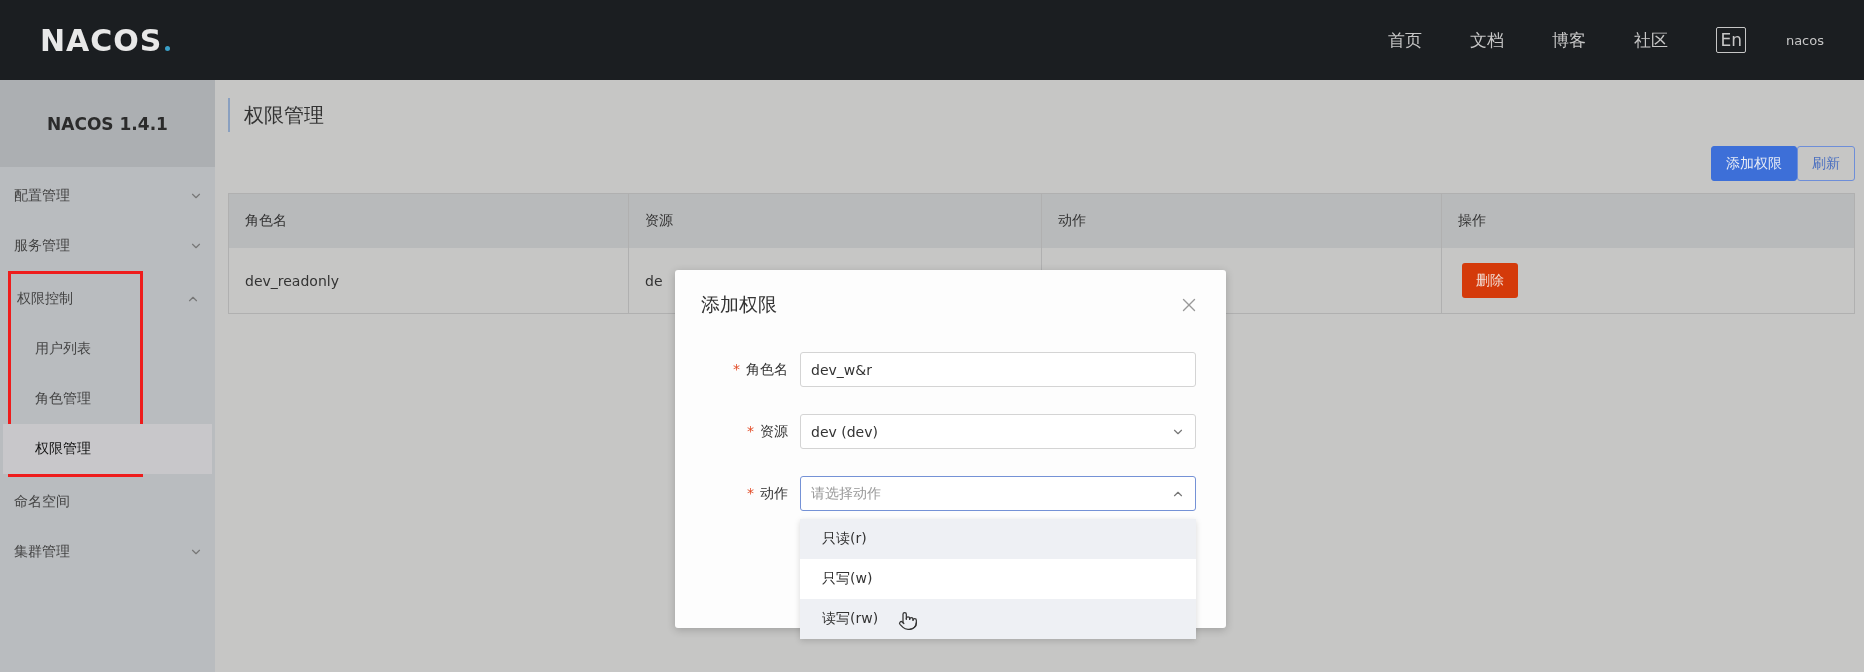 Image resolution: width=1864 pixels, height=672 pixels. What do you see at coordinates (107, 552) in the screenshot?
I see `sidebar-item: 集群管理` at bounding box center [107, 552].